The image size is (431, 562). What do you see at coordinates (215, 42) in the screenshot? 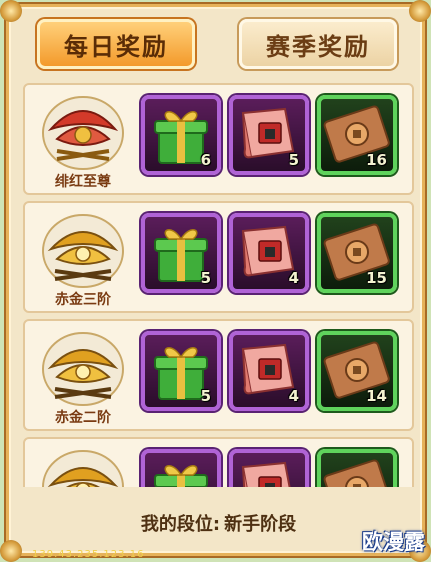
I see `tab-bar: 每日奖励 赛季奖励` at bounding box center [215, 42].